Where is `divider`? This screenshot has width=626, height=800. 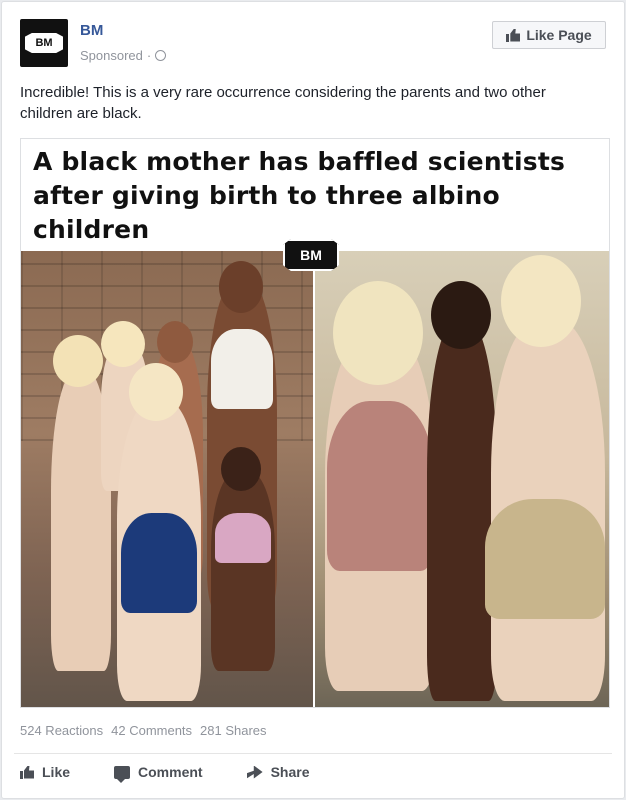 divider is located at coordinates (313, 753).